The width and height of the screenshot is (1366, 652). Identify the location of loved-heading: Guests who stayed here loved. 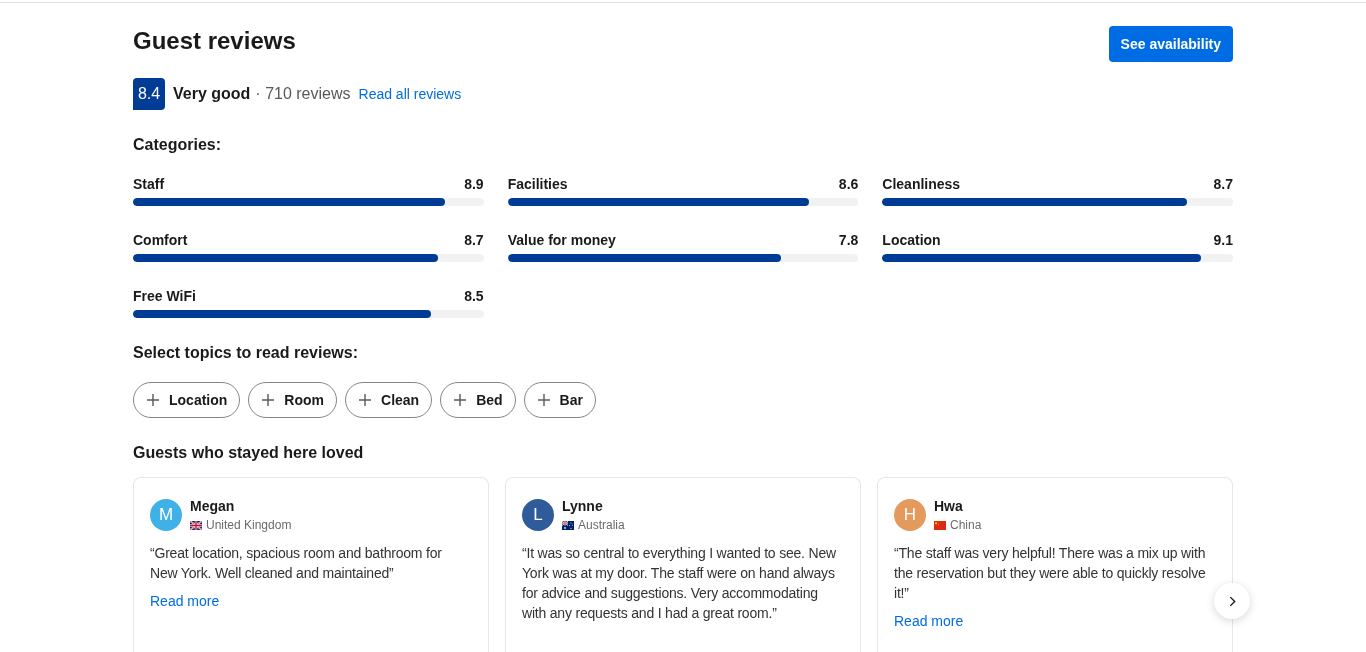
(249, 453).